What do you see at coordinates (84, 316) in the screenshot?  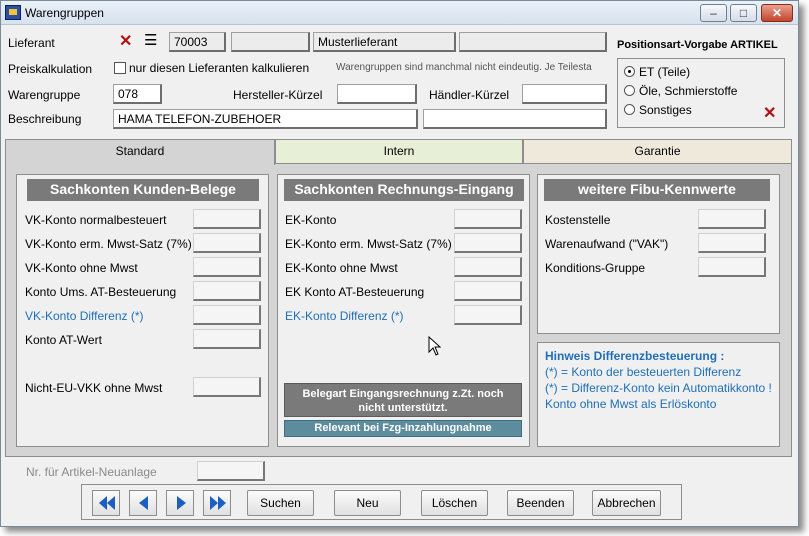 I see `vk-konto-differenz-label: VK-Konto Differenz (*)` at bounding box center [84, 316].